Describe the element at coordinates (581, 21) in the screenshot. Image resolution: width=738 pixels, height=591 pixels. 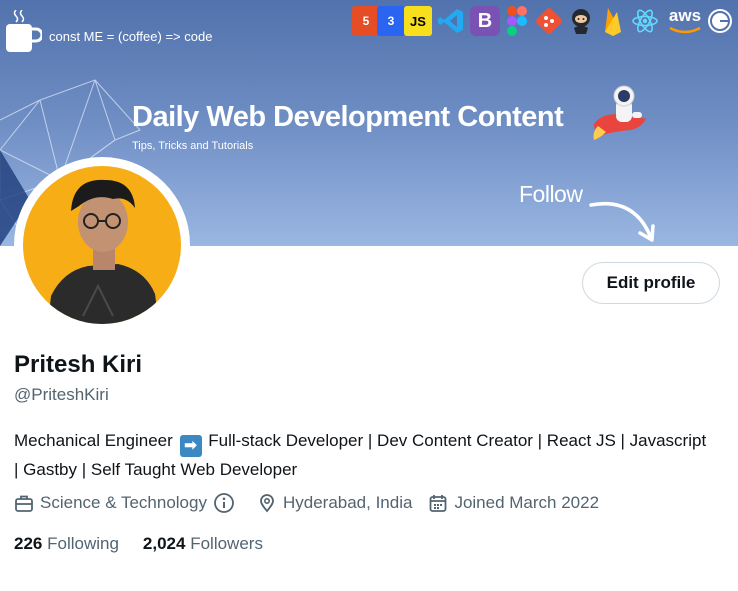
I see `github-octocat-icon` at that location.